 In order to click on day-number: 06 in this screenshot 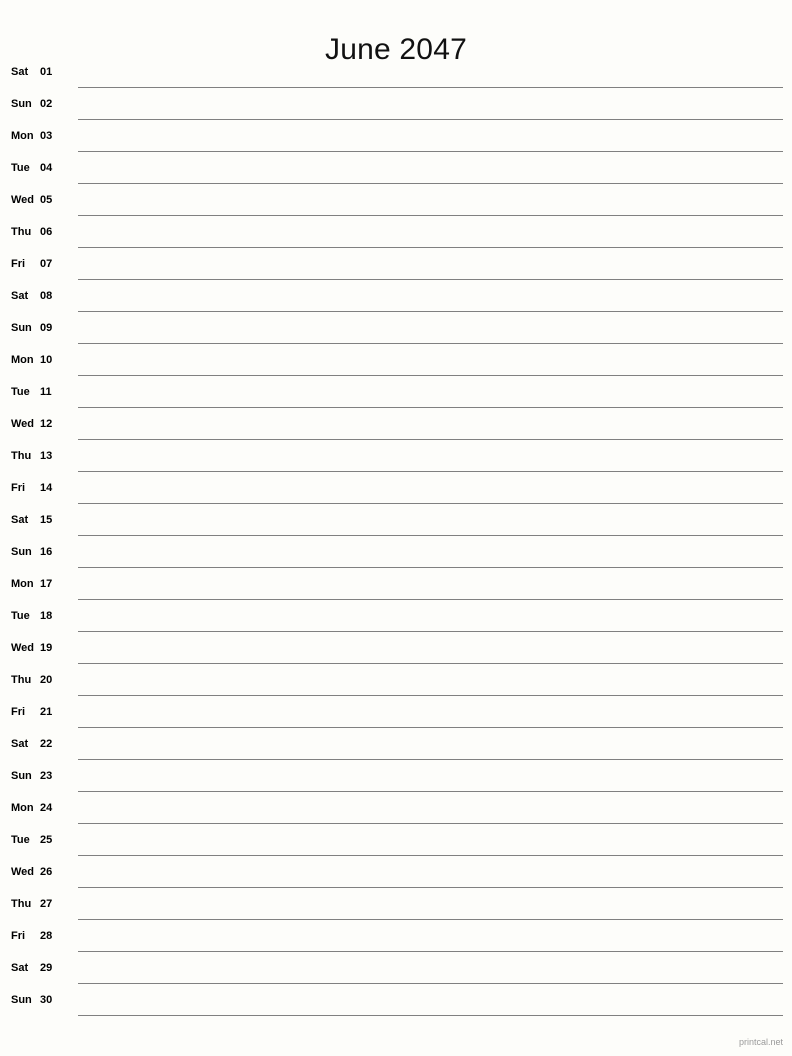, I will do `click(46, 231)`.